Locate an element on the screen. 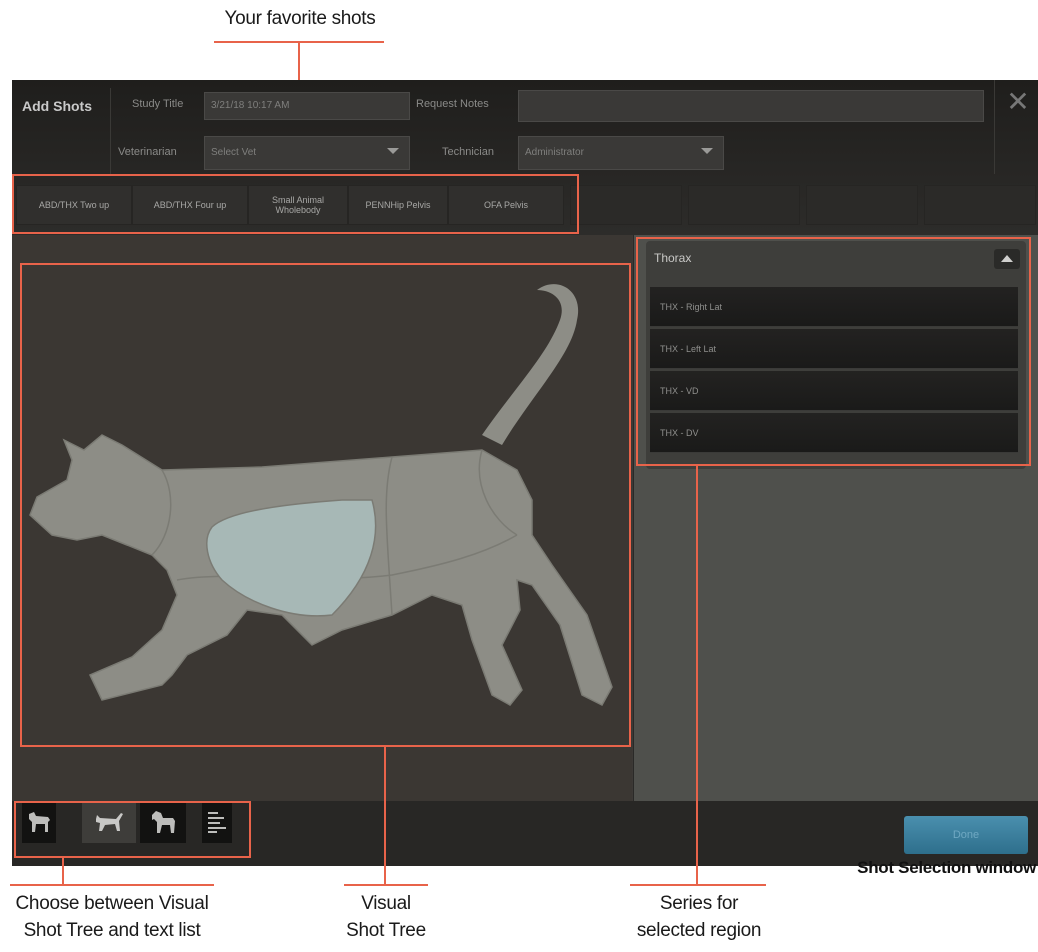  veterinarian-value: Select Vet is located at coordinates (234, 152).